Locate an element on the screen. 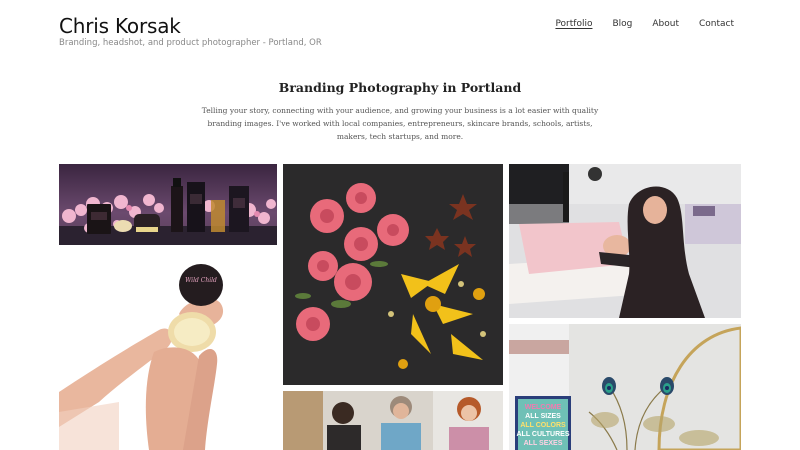  sign-line-4: ALL CULTURES is located at coordinates (542, 434).